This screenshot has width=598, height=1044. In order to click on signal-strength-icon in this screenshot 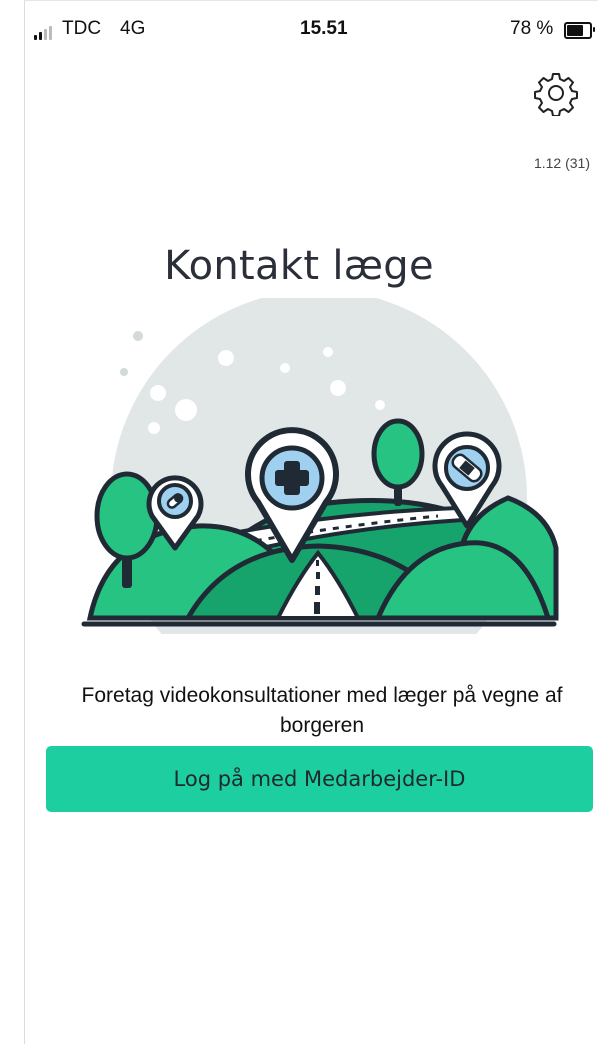, I will do `click(44, 32)`.